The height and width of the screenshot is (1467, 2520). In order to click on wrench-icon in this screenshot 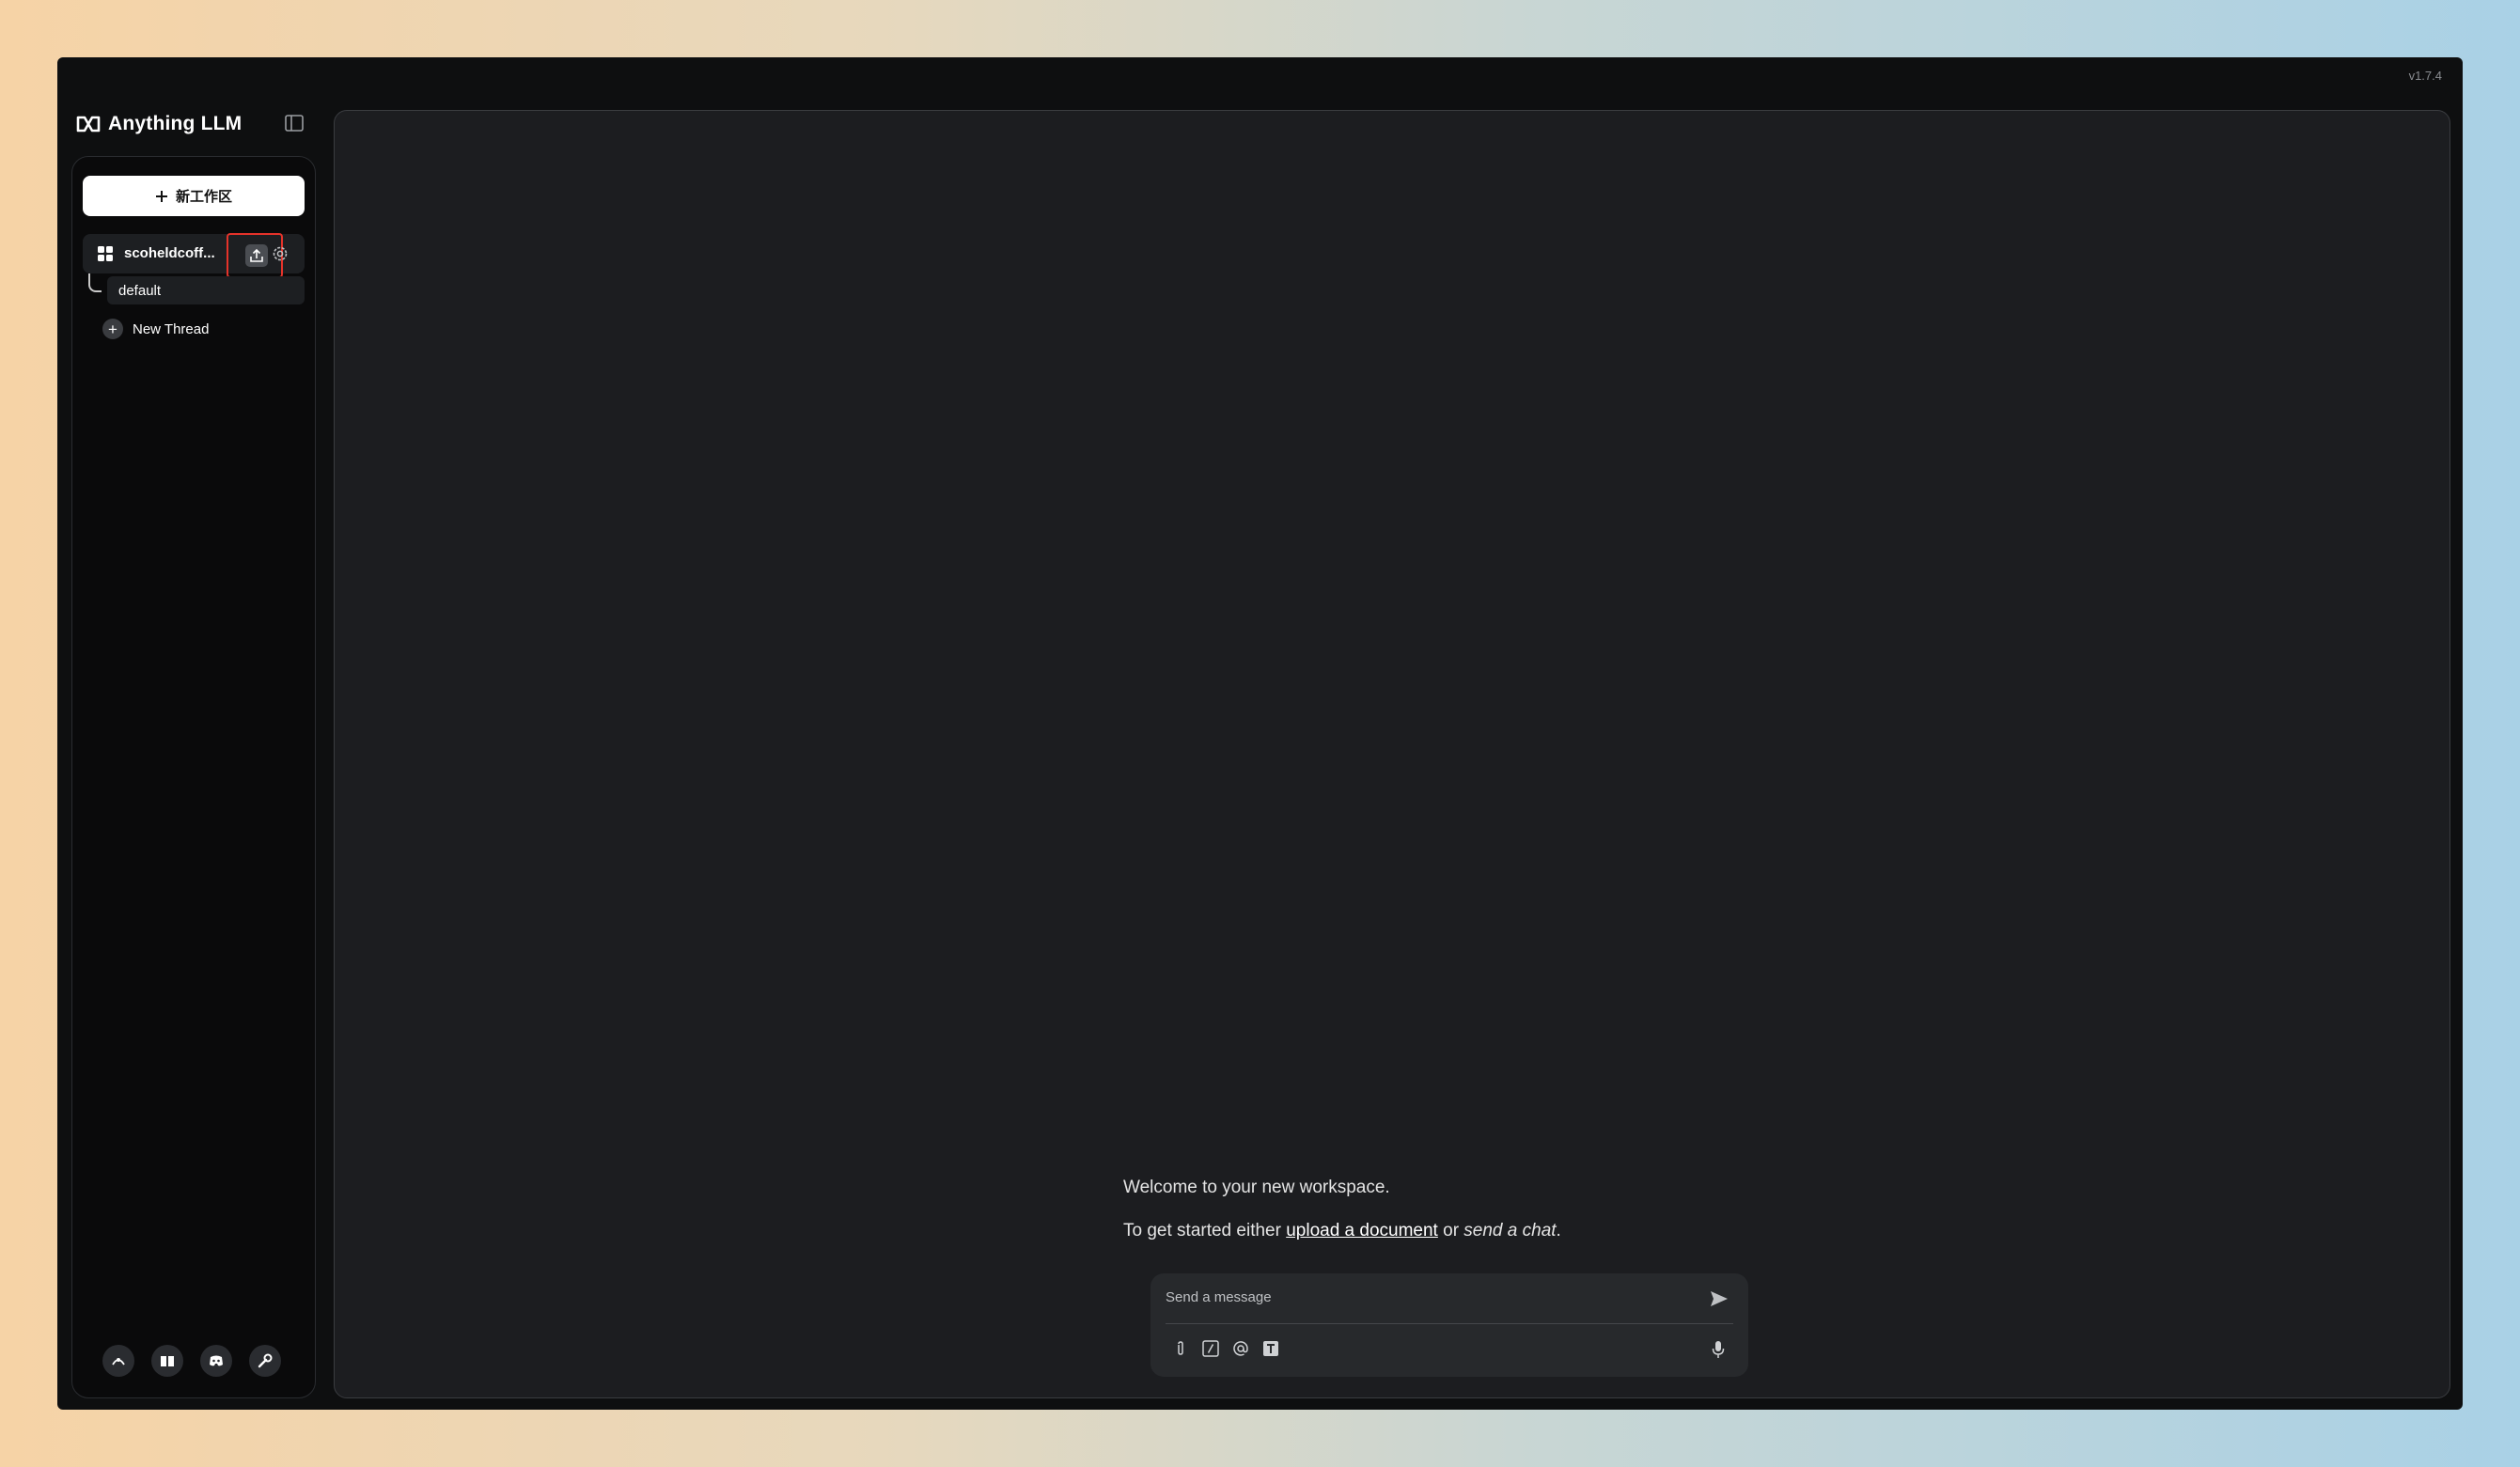, I will do `click(265, 1360)`.